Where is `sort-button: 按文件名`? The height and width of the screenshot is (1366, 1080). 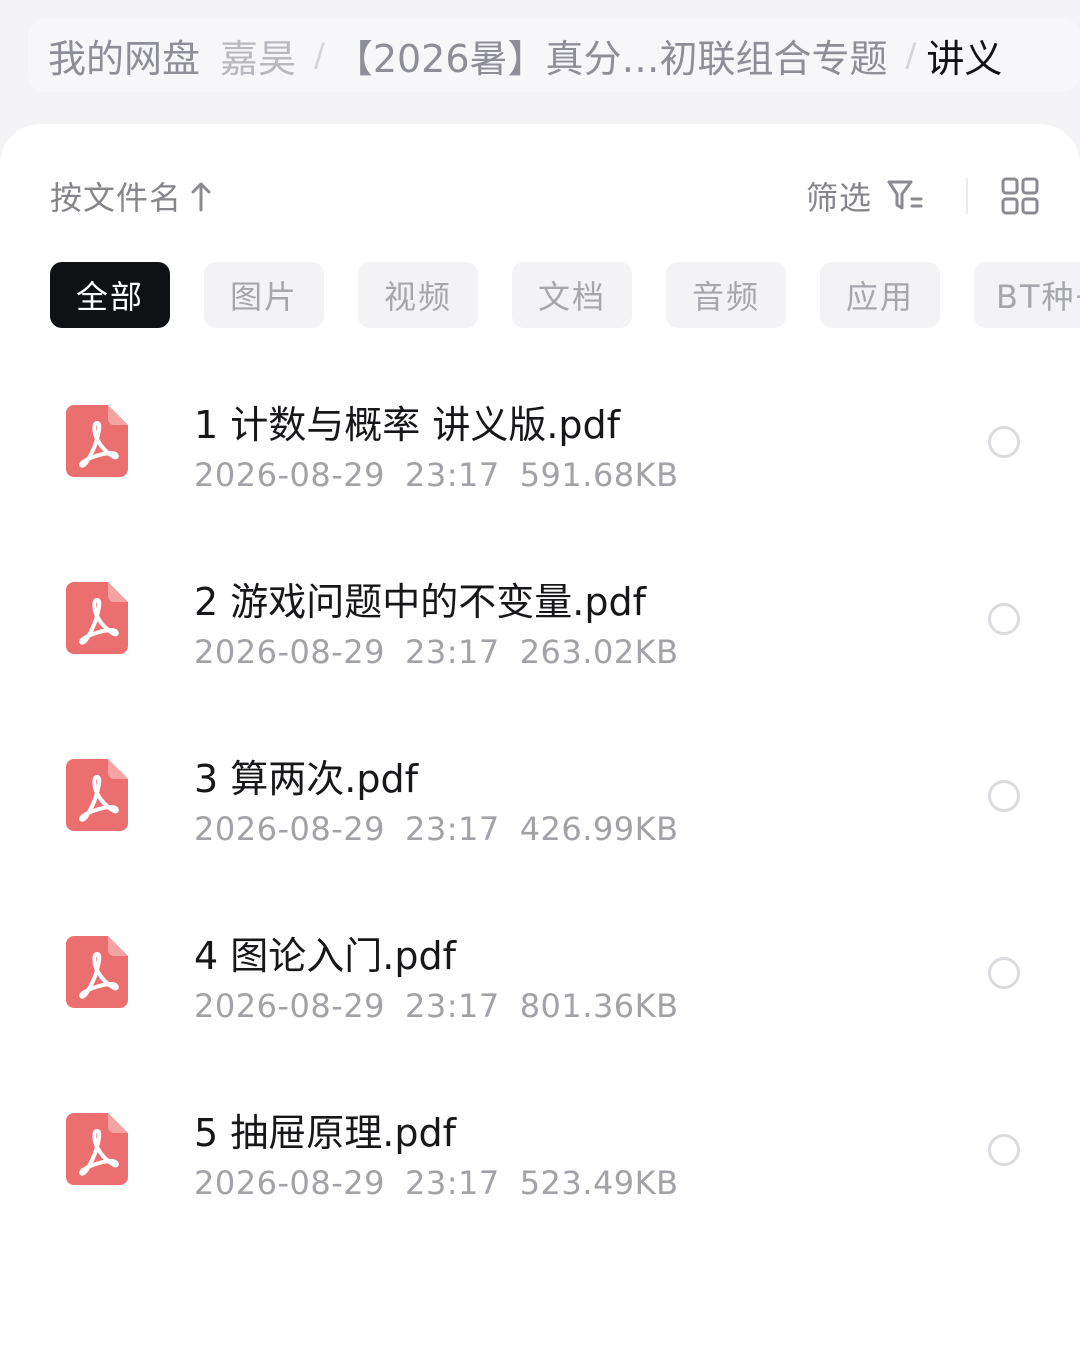
sort-button: 按文件名 is located at coordinates (131, 196).